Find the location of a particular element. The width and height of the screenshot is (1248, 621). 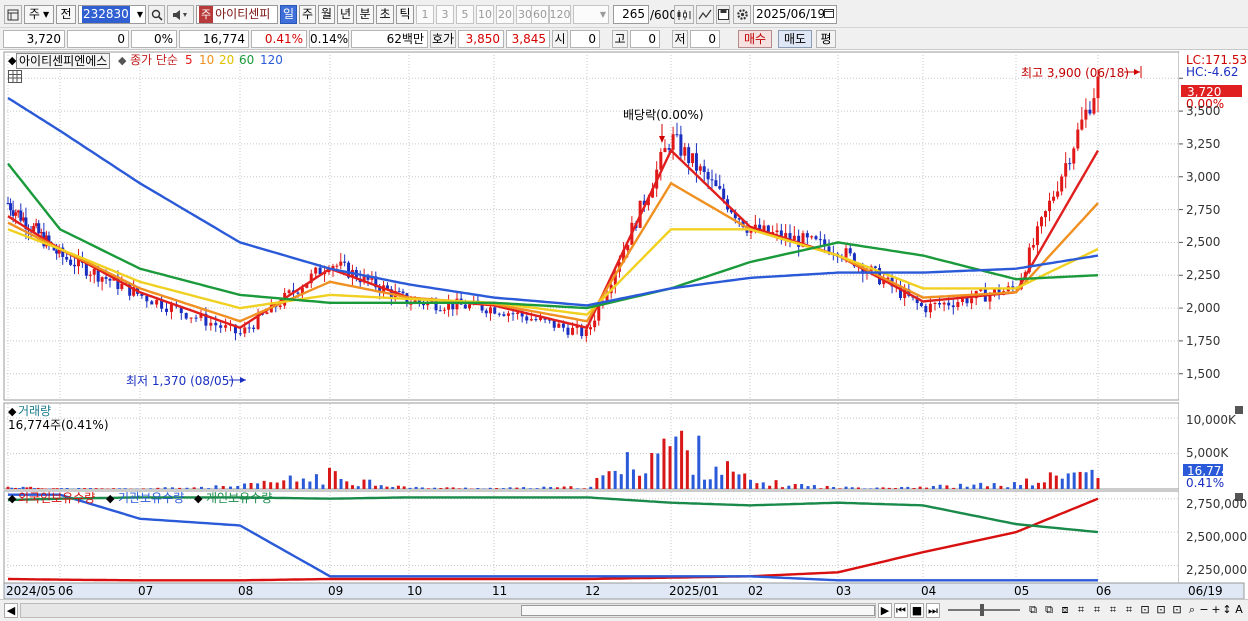

x-axis-label: 05 is located at coordinates (1022, 591).